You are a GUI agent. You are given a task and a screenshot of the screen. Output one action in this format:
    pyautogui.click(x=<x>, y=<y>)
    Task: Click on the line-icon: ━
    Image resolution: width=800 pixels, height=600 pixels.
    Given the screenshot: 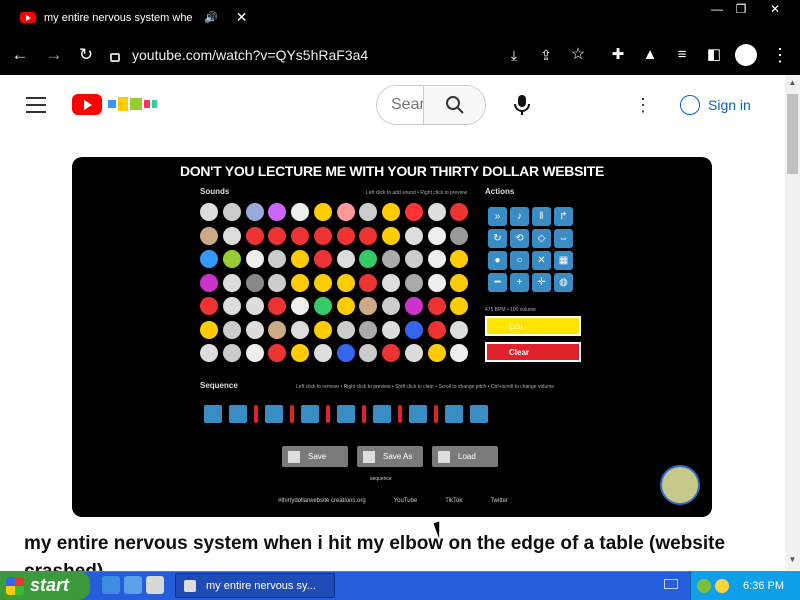 What is the action you would take?
    pyautogui.click(x=497, y=282)
    